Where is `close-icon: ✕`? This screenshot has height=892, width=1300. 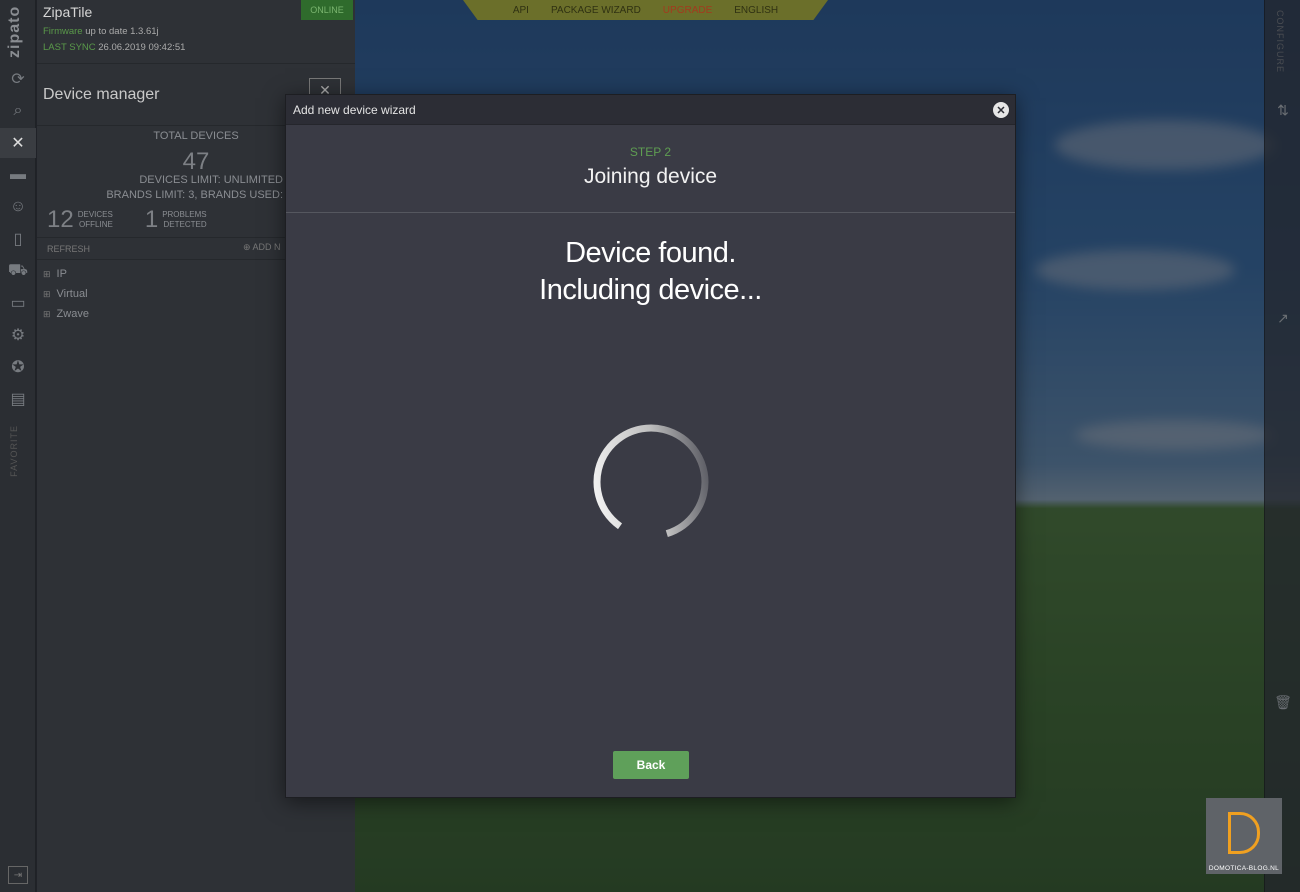 close-icon: ✕ is located at coordinates (1001, 110).